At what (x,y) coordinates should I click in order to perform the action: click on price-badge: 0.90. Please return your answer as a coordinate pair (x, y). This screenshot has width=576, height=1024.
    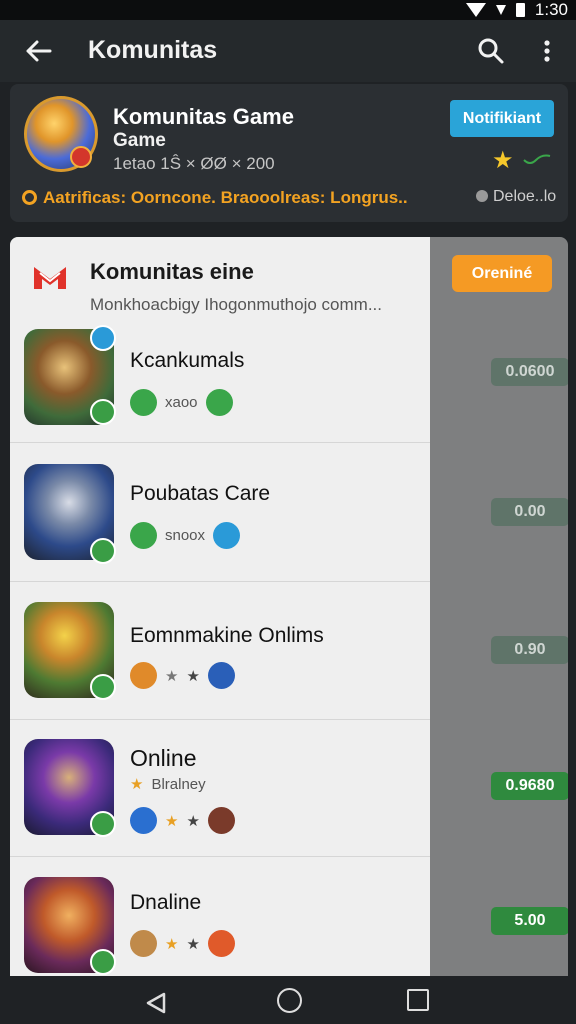
    Looking at the image, I should click on (529, 650).